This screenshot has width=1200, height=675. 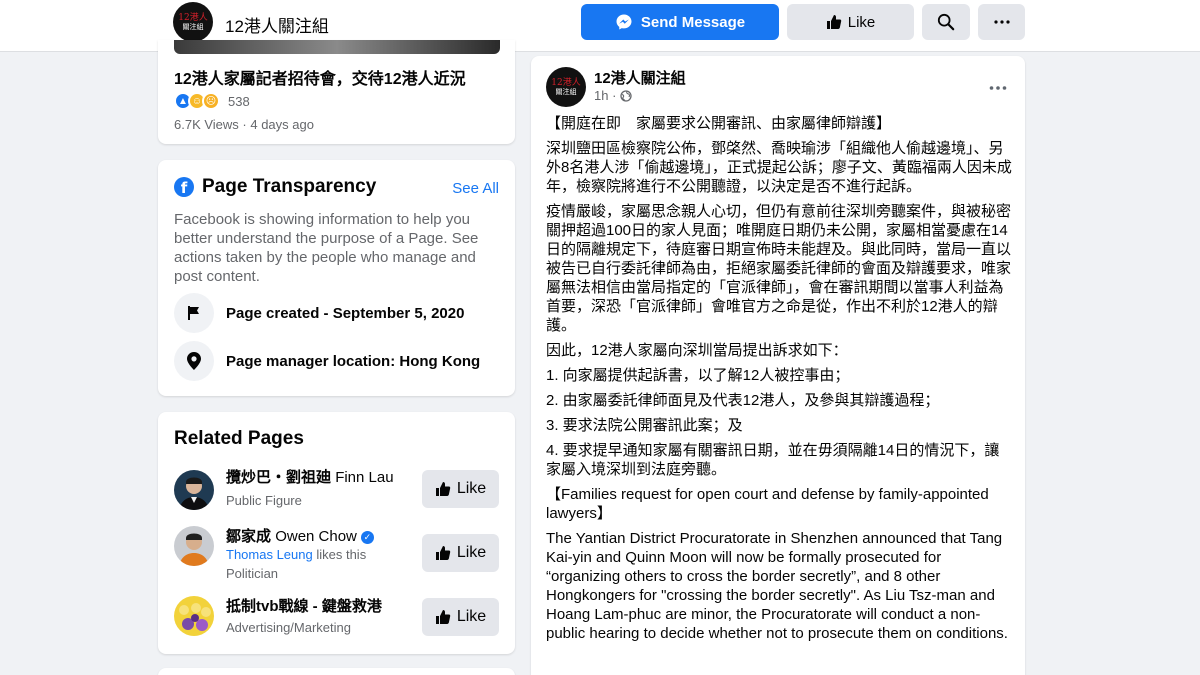 What do you see at coordinates (719, 123) in the screenshot?
I see `post-paragraph: 【開庭在即 家屬要求公開審訊、由家屬律師辯護】` at bounding box center [719, 123].